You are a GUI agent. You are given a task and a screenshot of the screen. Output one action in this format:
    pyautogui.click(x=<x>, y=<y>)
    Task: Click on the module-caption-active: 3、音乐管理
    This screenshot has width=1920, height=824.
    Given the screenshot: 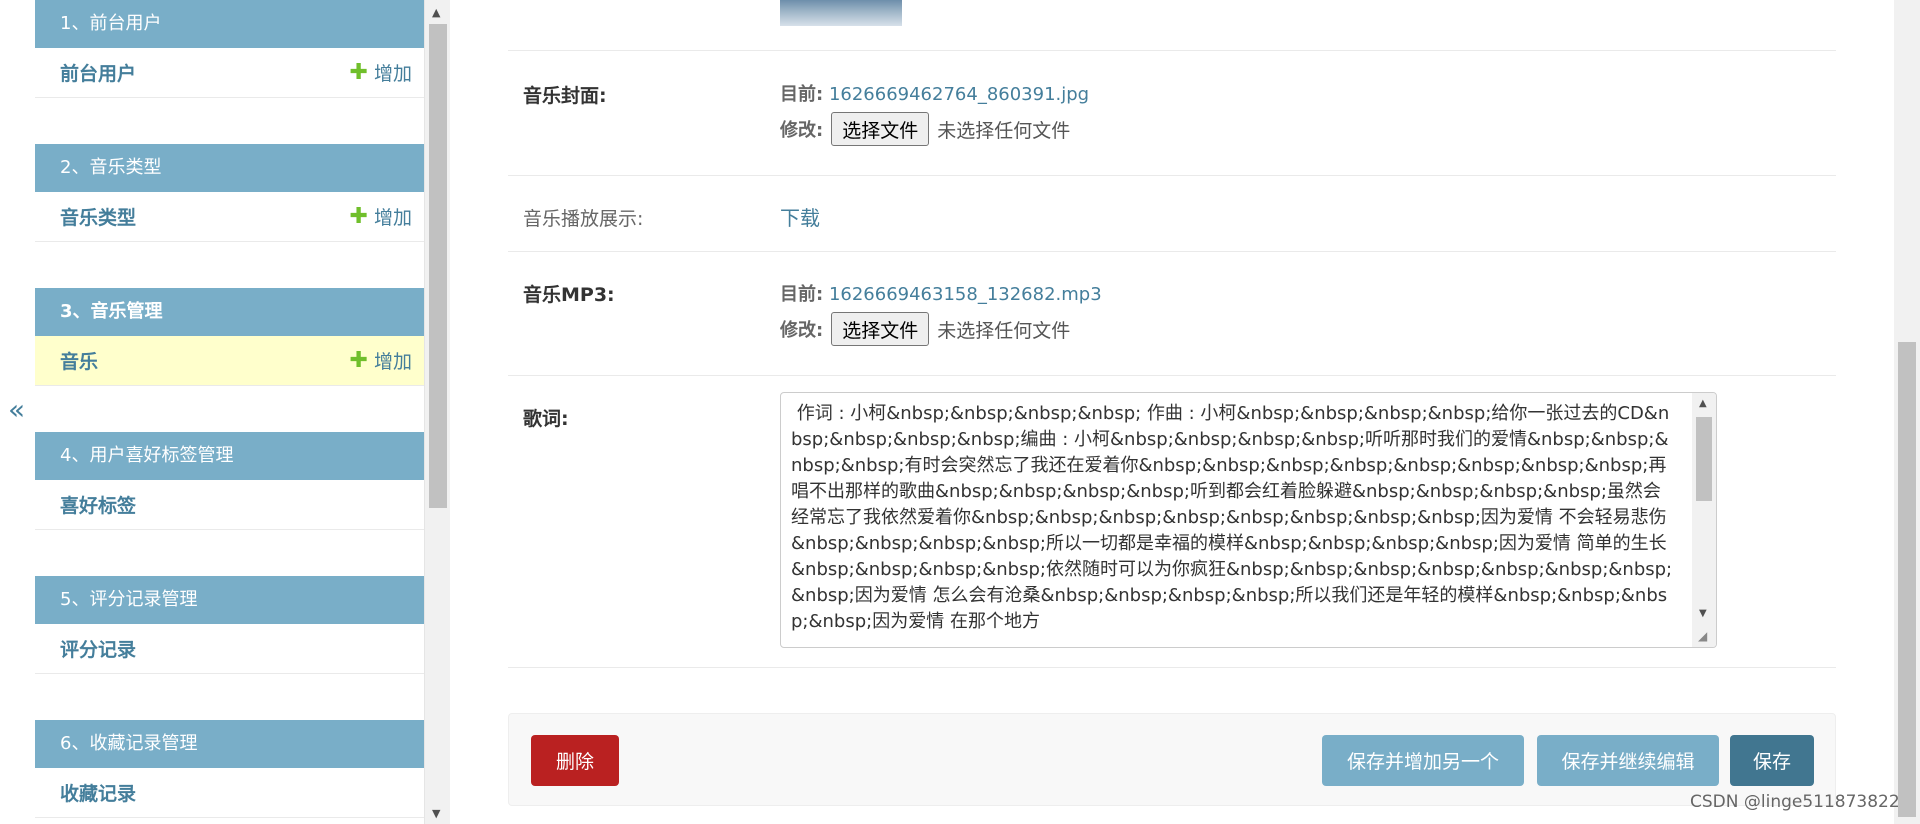 What is the action you would take?
    pyautogui.click(x=229, y=312)
    